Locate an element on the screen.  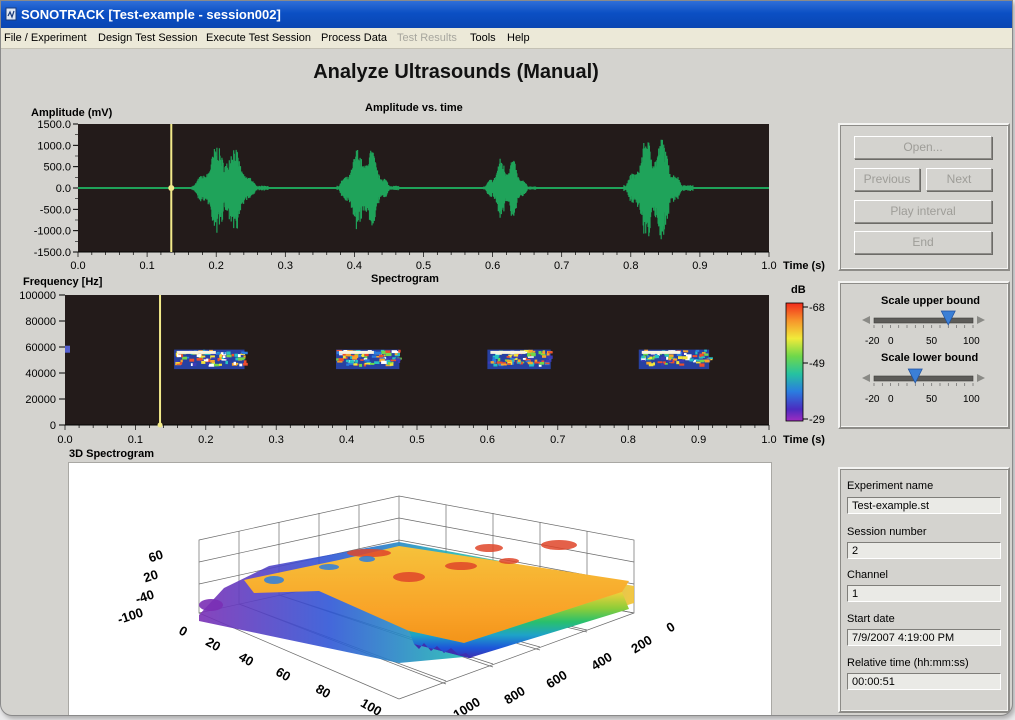
title-bar: SONOTRACK [Test-example - session002] is located at coordinates (506, 14).